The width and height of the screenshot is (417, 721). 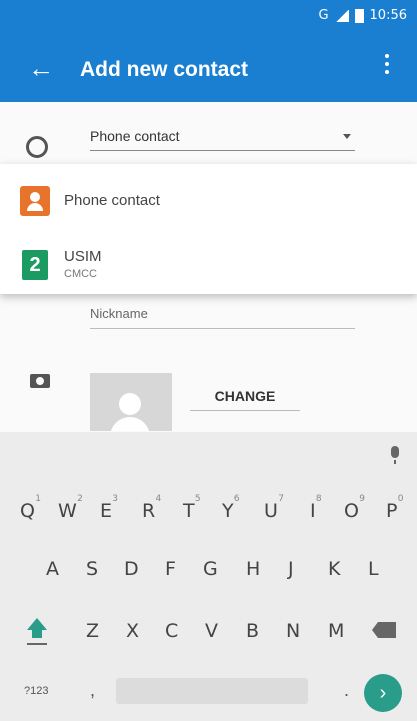 What do you see at coordinates (387, 66) in the screenshot?
I see `more-vert-icon` at bounding box center [387, 66].